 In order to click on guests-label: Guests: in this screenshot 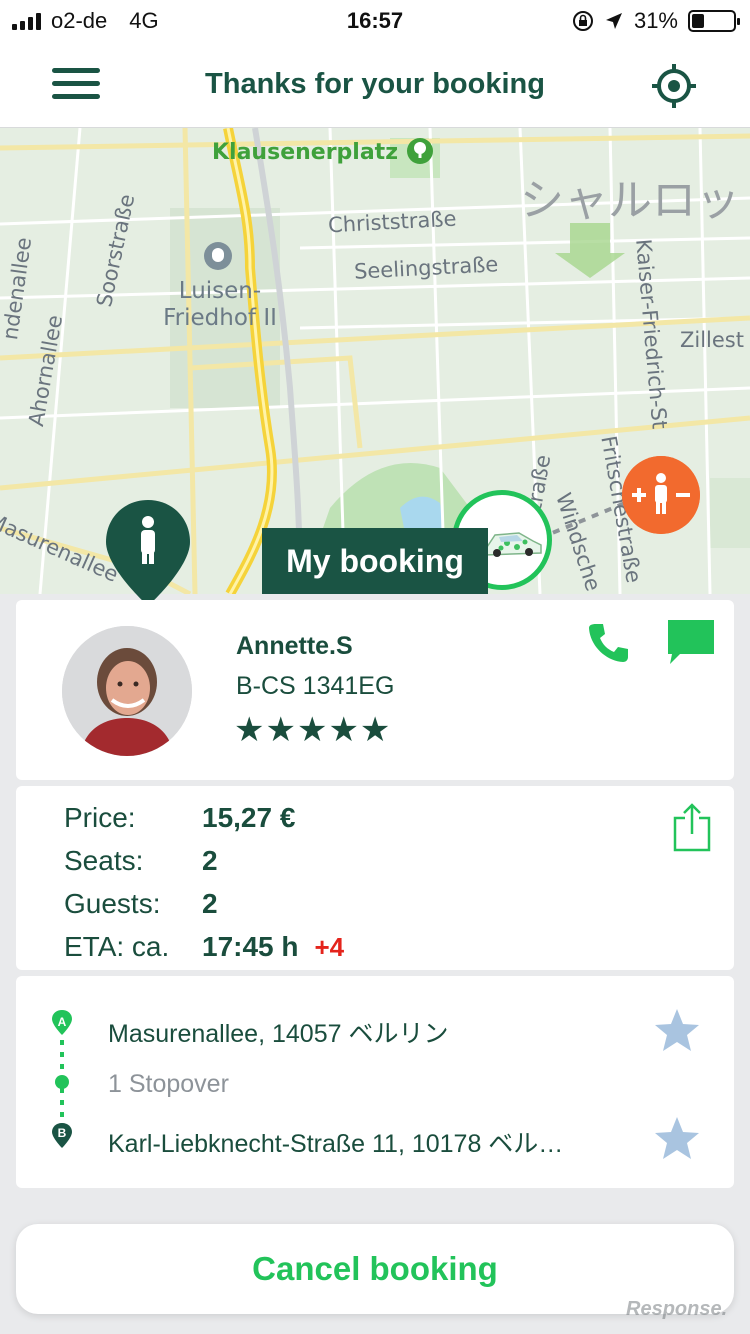, I will do `click(112, 903)`.